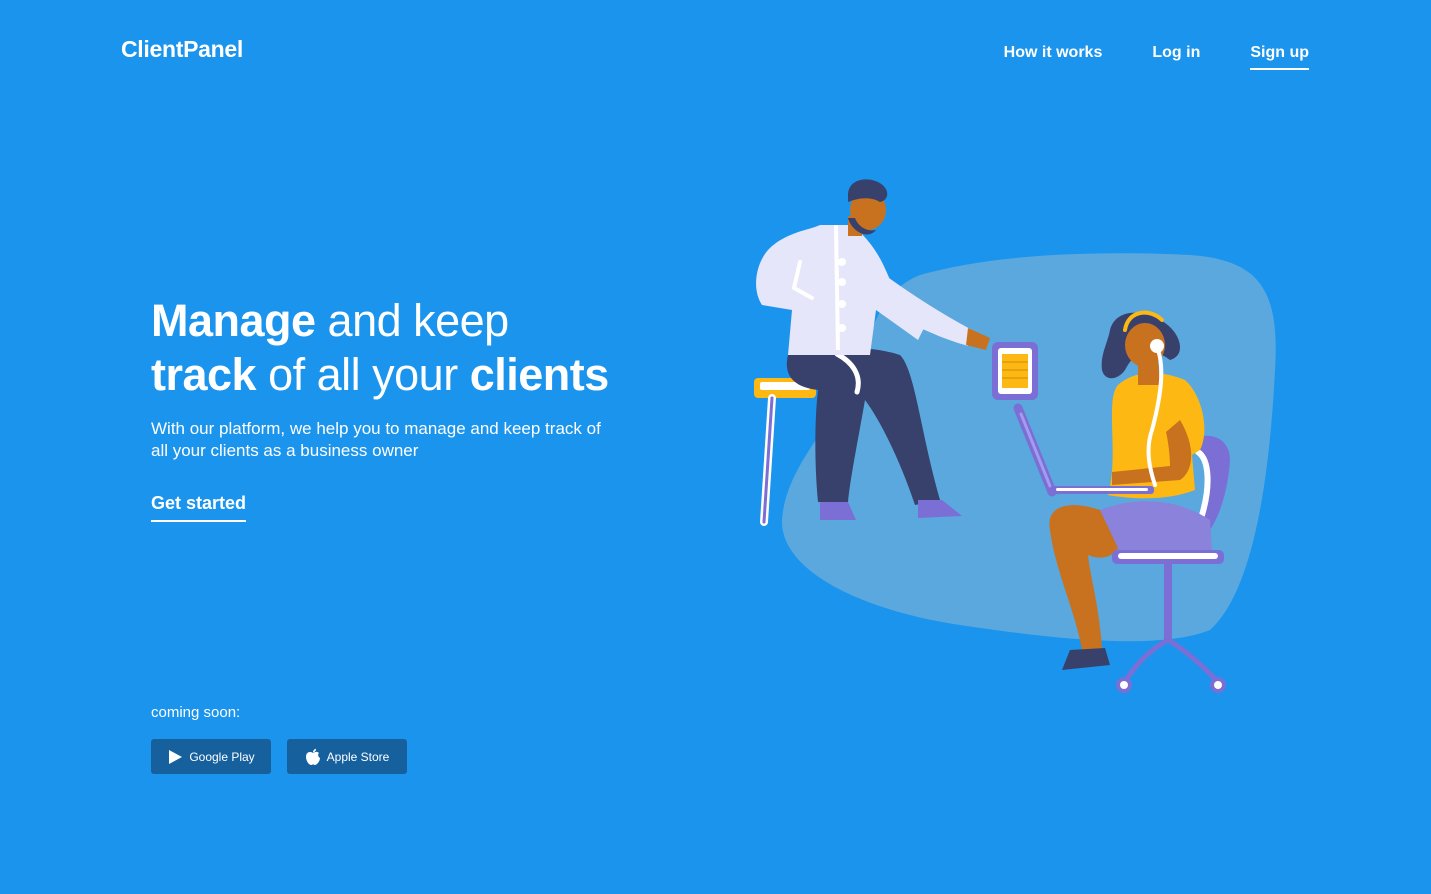 This screenshot has height=894, width=1431. Describe the element at coordinates (1176, 55) in the screenshot. I see `nav-log-in: Log in` at that location.